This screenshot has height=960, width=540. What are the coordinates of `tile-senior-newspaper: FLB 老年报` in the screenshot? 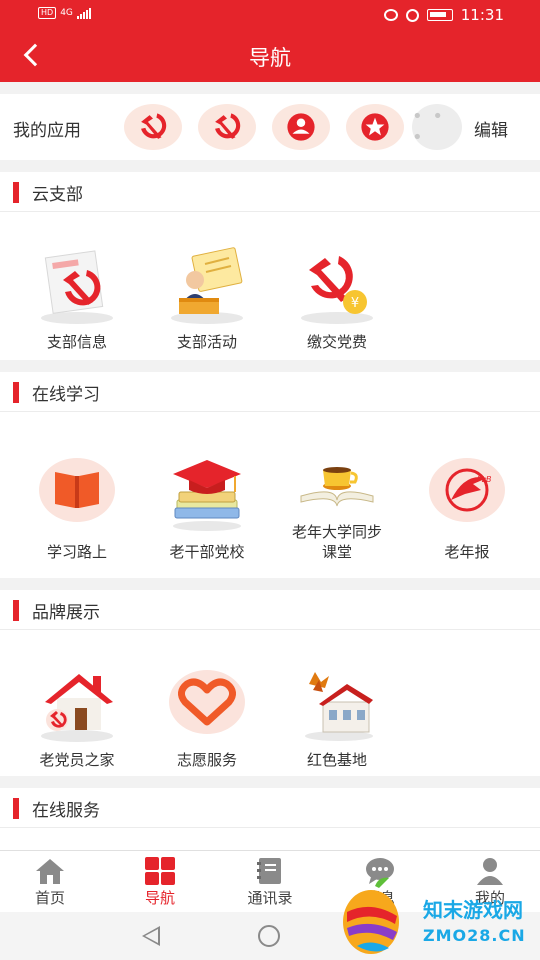 It's located at (467, 509).